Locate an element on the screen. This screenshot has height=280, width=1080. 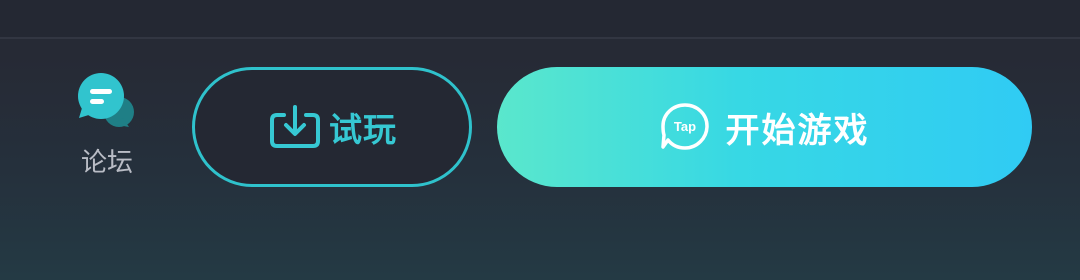
chat-bubbles-icon is located at coordinates (106, 100).